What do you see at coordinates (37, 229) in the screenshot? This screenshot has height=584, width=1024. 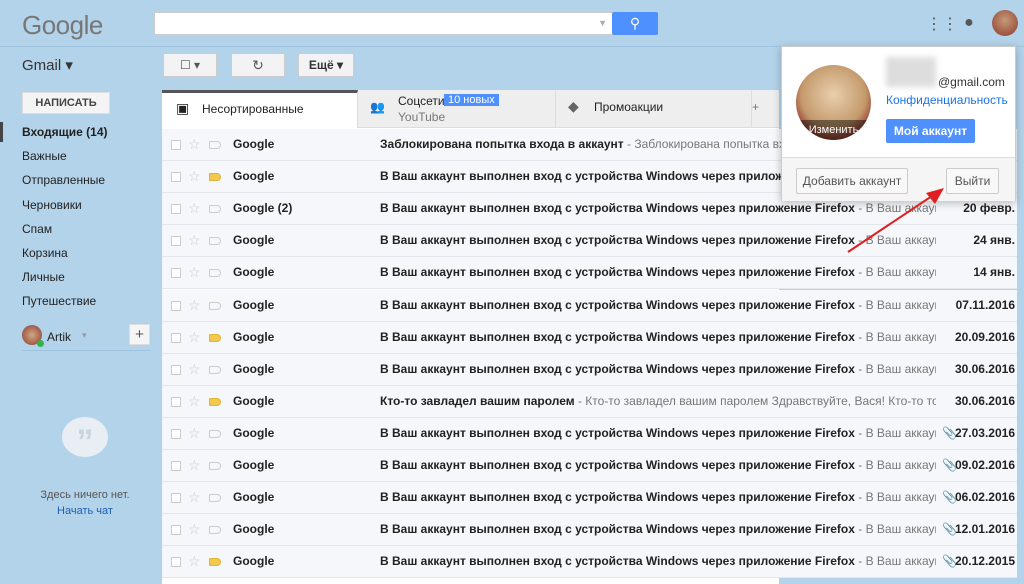 I see `sidebar-item: Спам` at bounding box center [37, 229].